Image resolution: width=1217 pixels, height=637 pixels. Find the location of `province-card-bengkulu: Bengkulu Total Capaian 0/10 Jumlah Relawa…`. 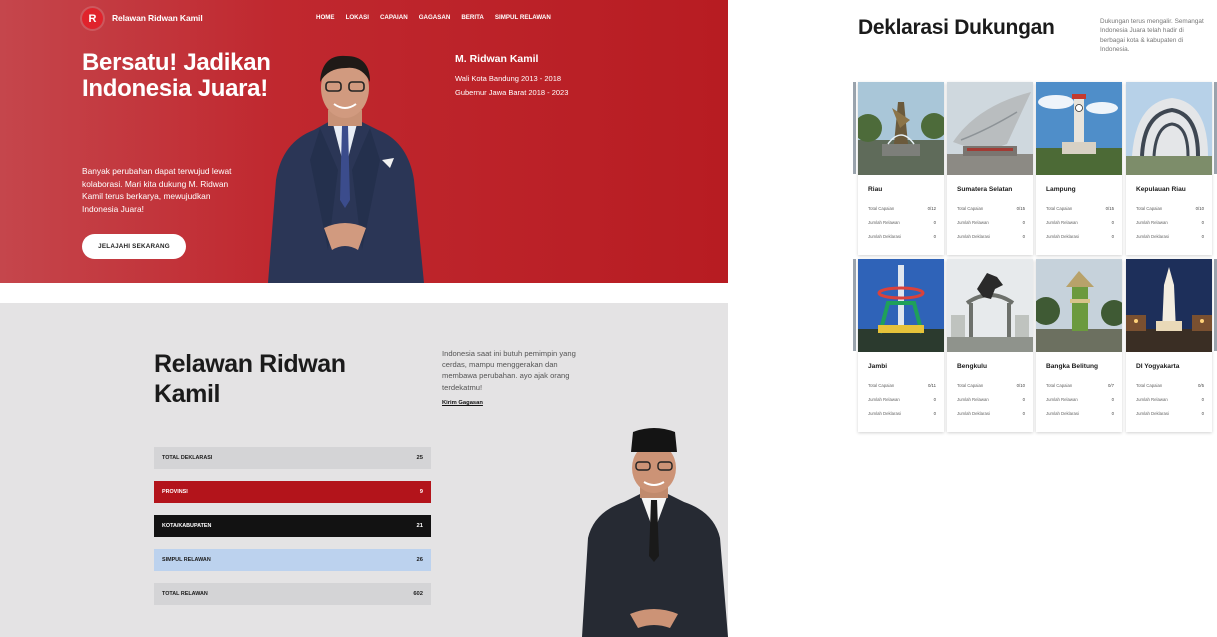

province-card-bengkulu: Bengkulu Total Capaian 0/10 Jumlah Relawa… is located at coordinates (990, 345).